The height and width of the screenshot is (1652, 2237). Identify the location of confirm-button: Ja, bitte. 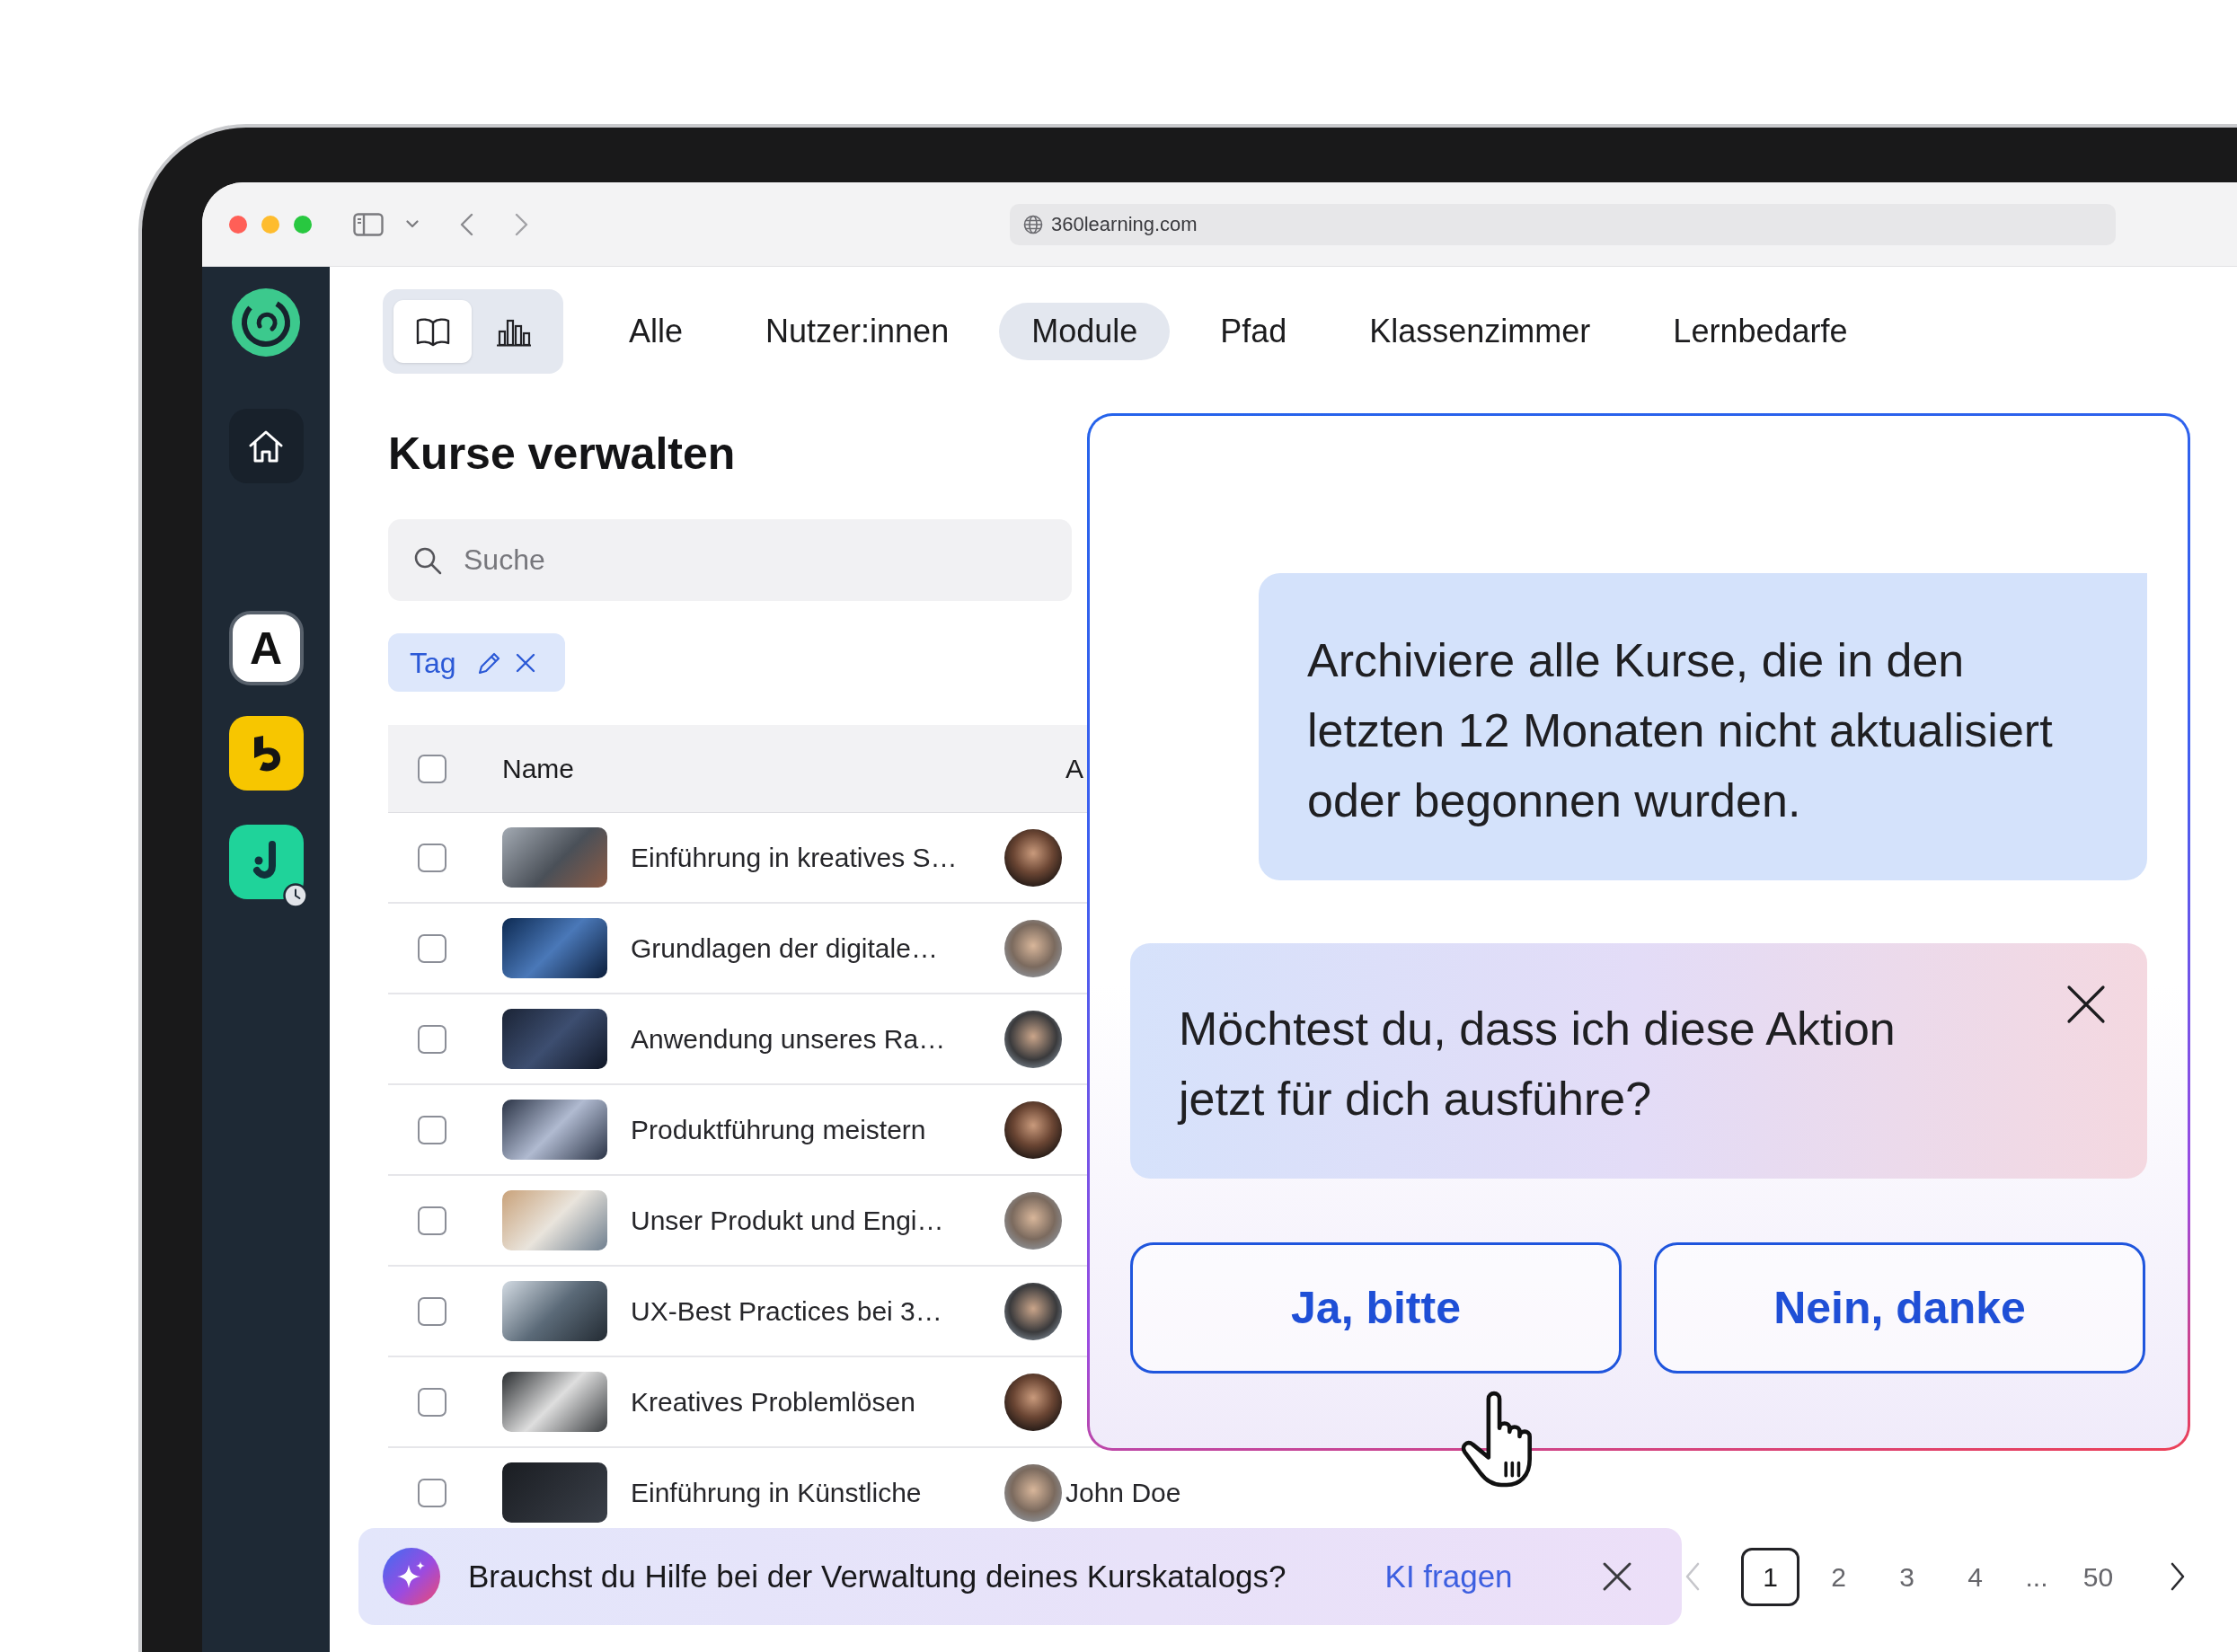
(1376, 1308).